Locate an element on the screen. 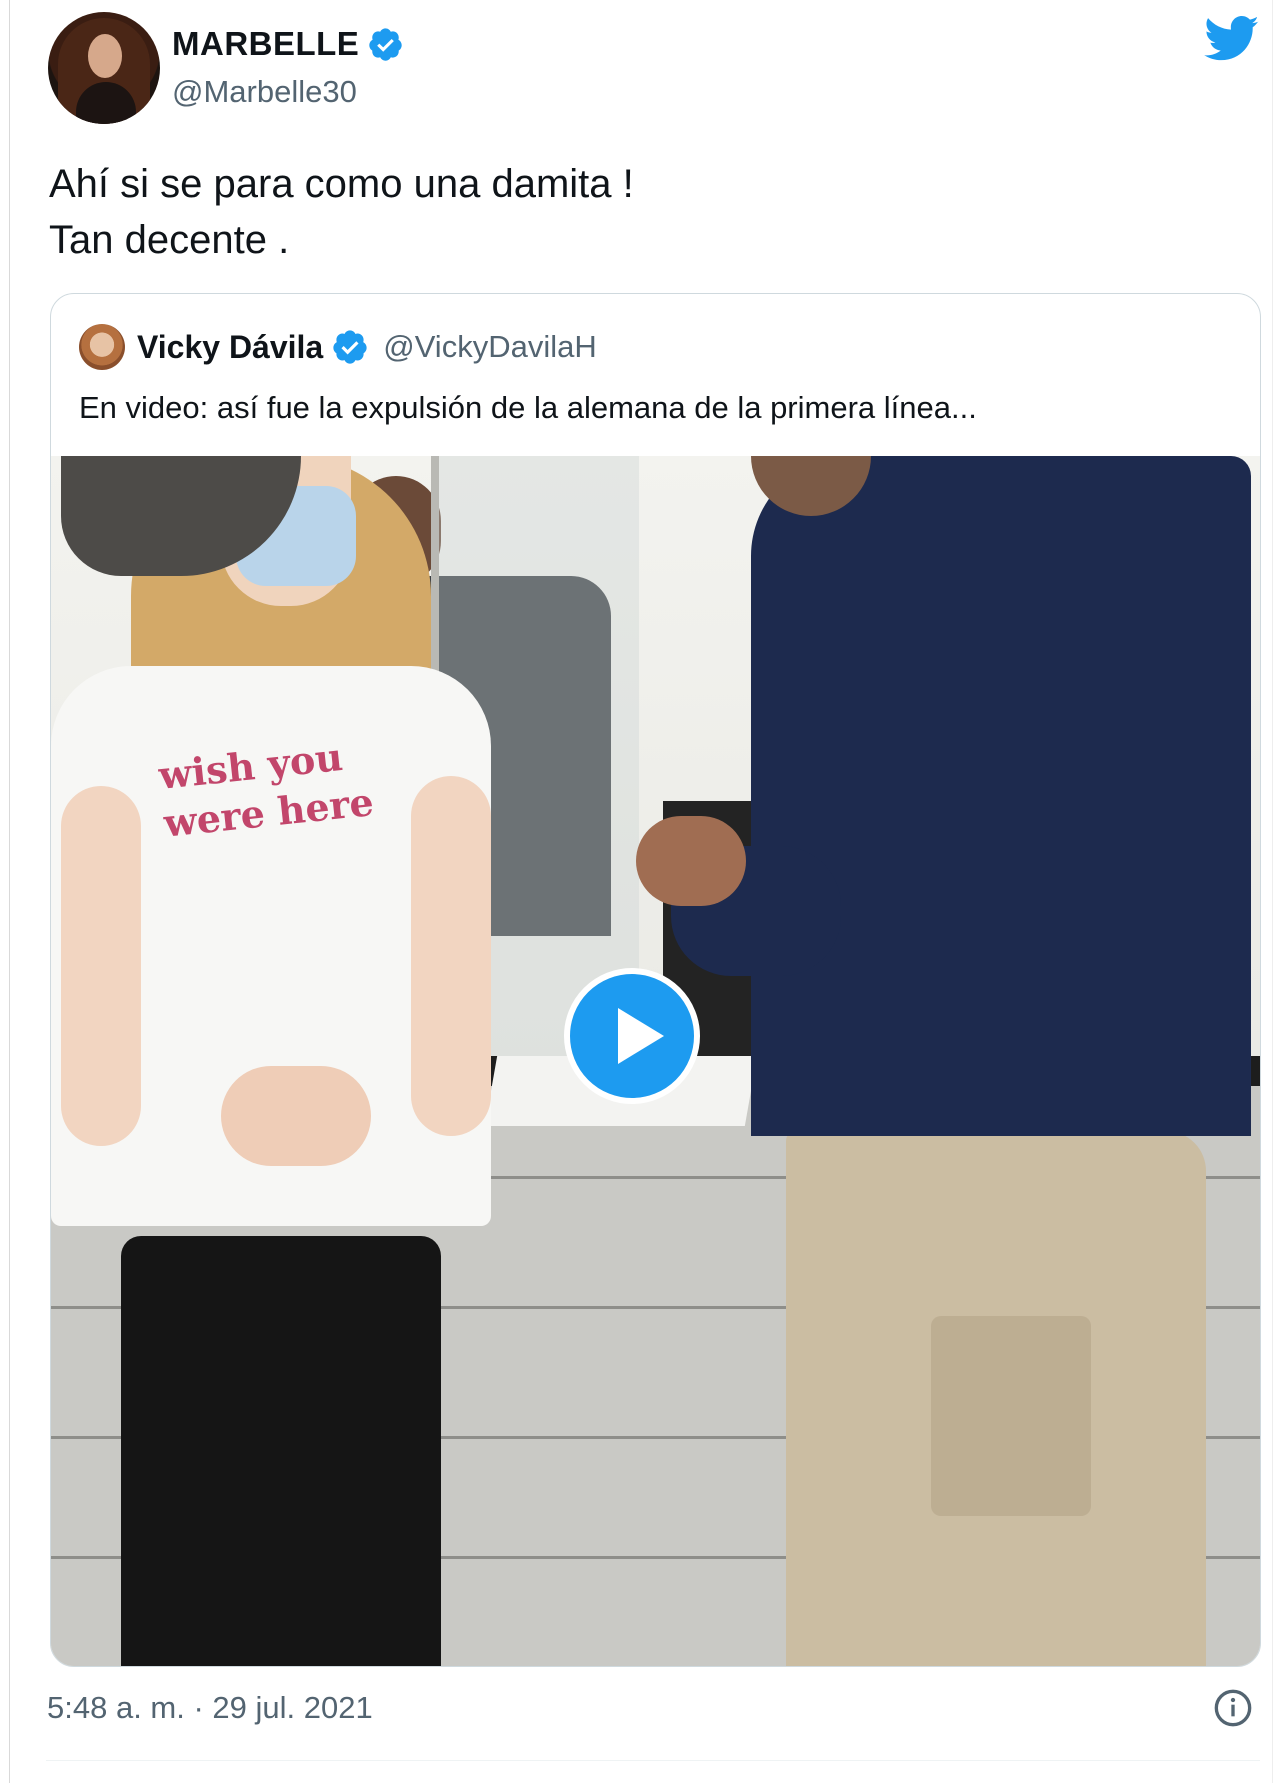 Image resolution: width=1280 pixels, height=1783 pixels. author-name-row: MARBELLE is located at coordinates (288, 44).